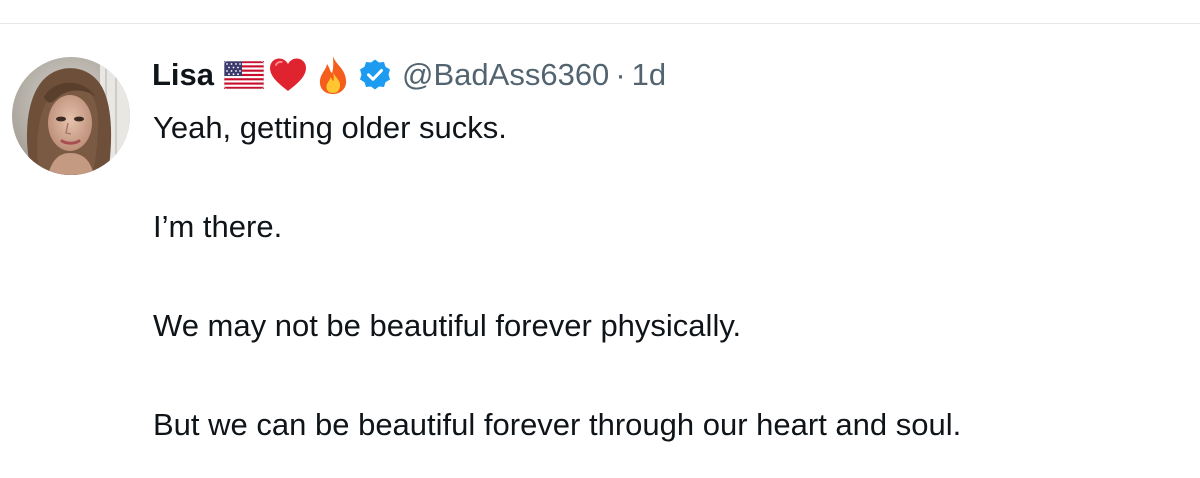 Image resolution: width=1200 pixels, height=478 pixels. What do you see at coordinates (330, 127) in the screenshot?
I see `tweet-paragraph: Yeah, getting older sucks.` at bounding box center [330, 127].